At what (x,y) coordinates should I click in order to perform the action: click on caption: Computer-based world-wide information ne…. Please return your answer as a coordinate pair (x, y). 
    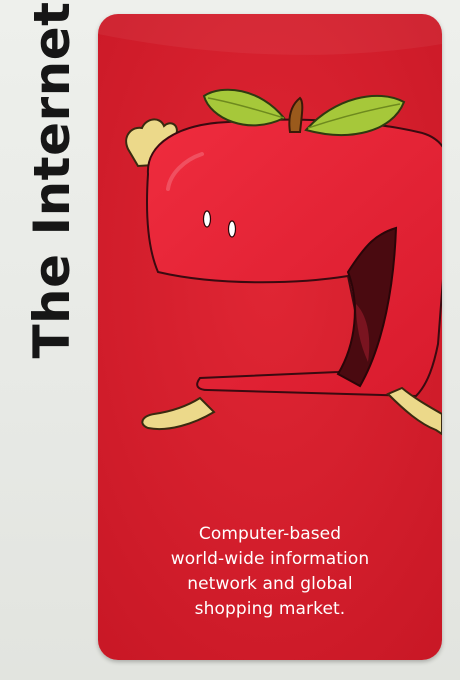
    Looking at the image, I should click on (270, 572).